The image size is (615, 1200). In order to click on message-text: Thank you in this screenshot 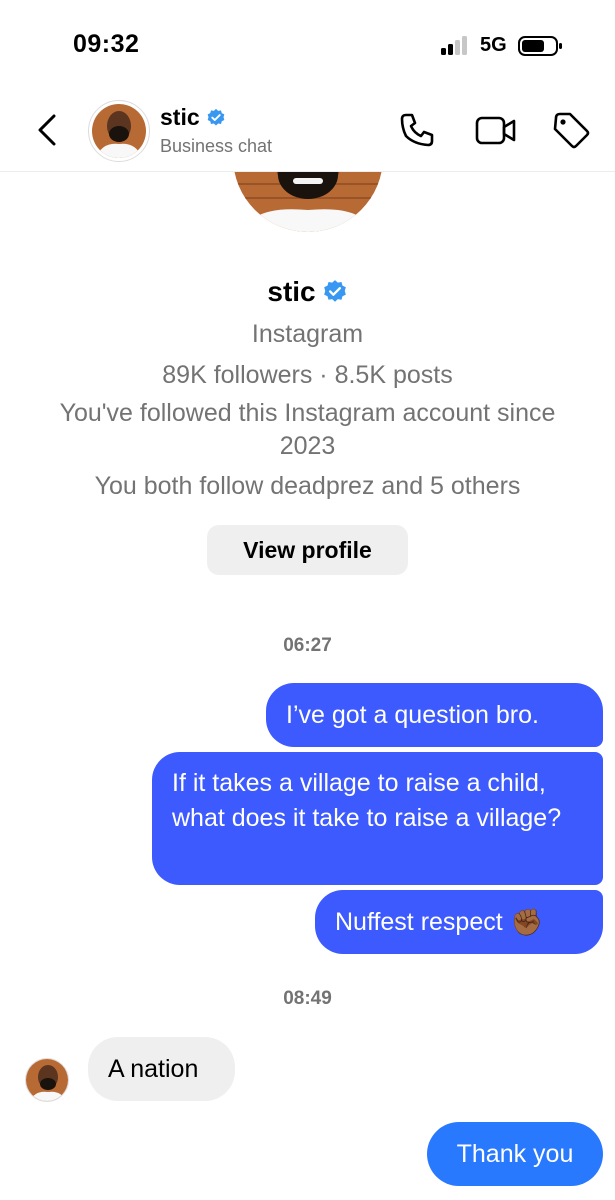, I will do `click(515, 1154)`.